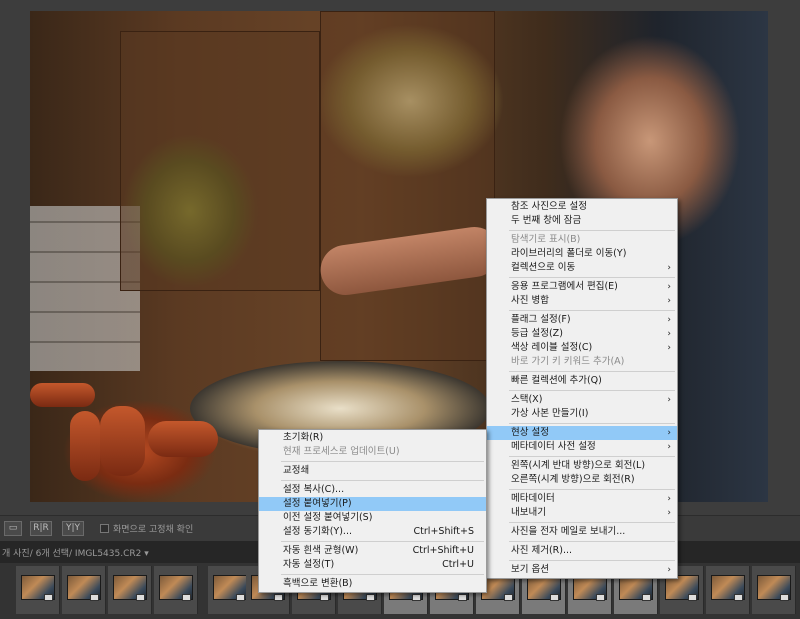  I want to click on before-after-lr-button: R|R, so click(41, 528).